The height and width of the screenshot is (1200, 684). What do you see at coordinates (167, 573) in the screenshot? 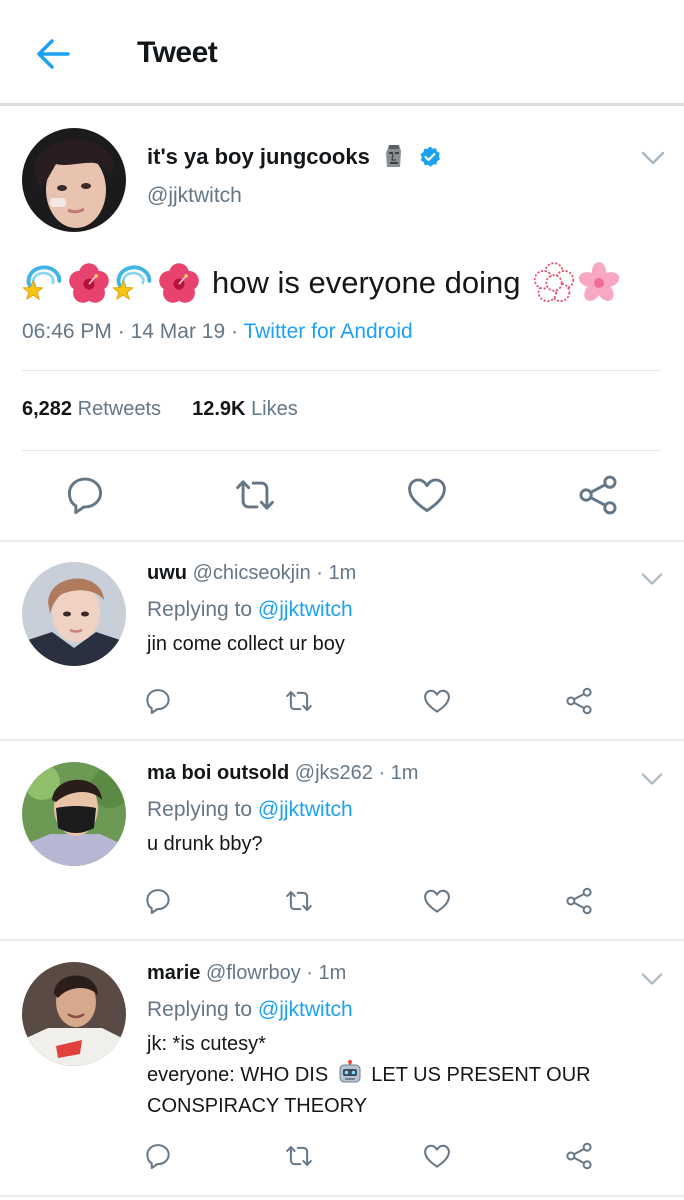
I see `reply-name: uwu` at bounding box center [167, 573].